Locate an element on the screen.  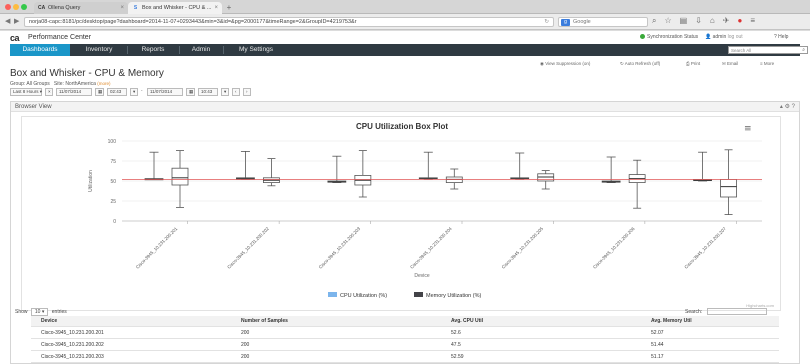
table-cell: 52.59 is located at coordinates (457, 357).